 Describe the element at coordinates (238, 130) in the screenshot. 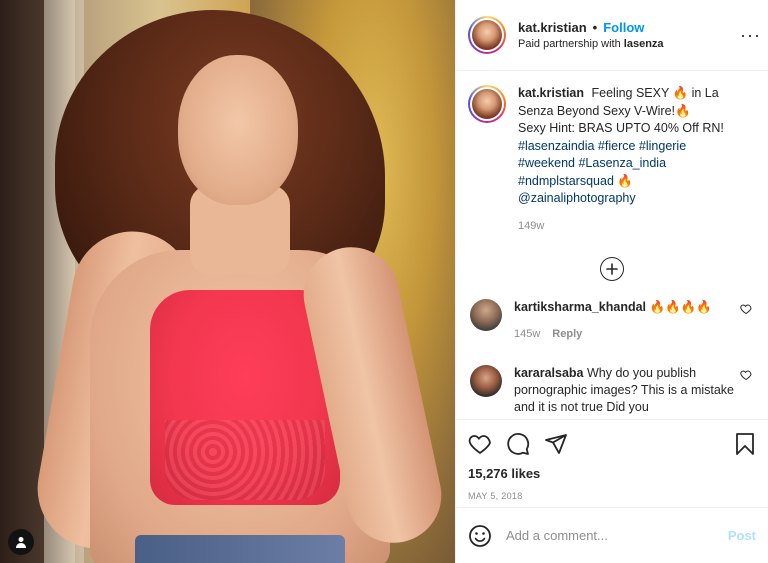

I see `image-face` at that location.